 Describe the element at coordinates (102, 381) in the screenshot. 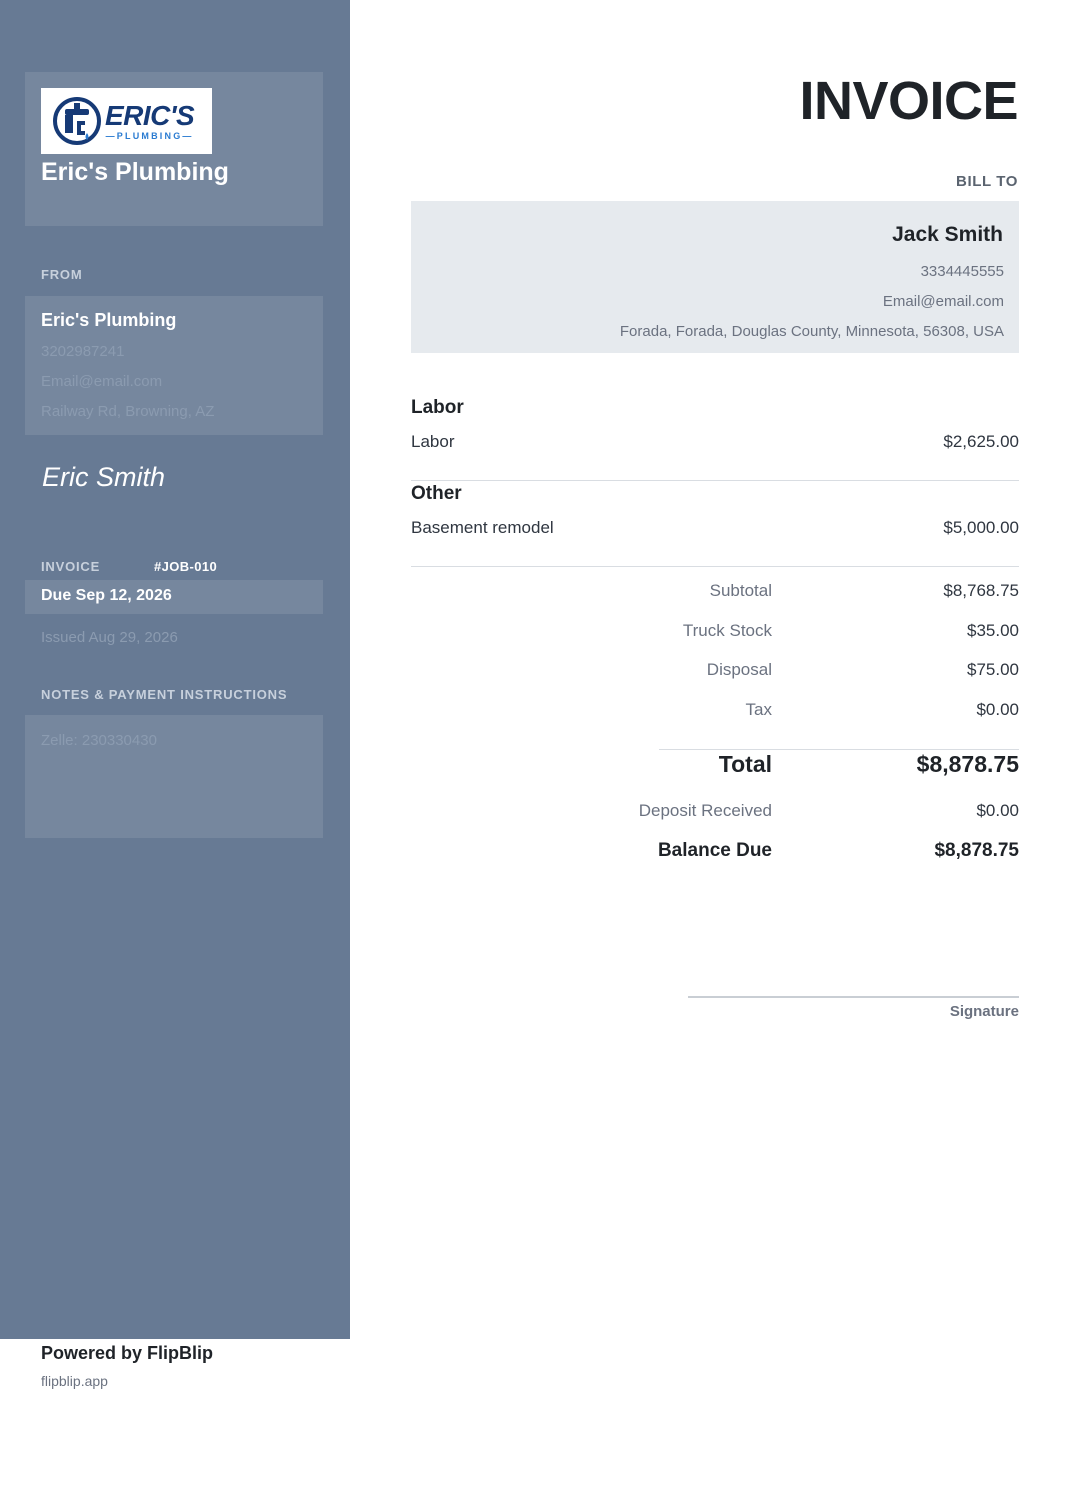

I see `from-email: Email@email.com` at that location.